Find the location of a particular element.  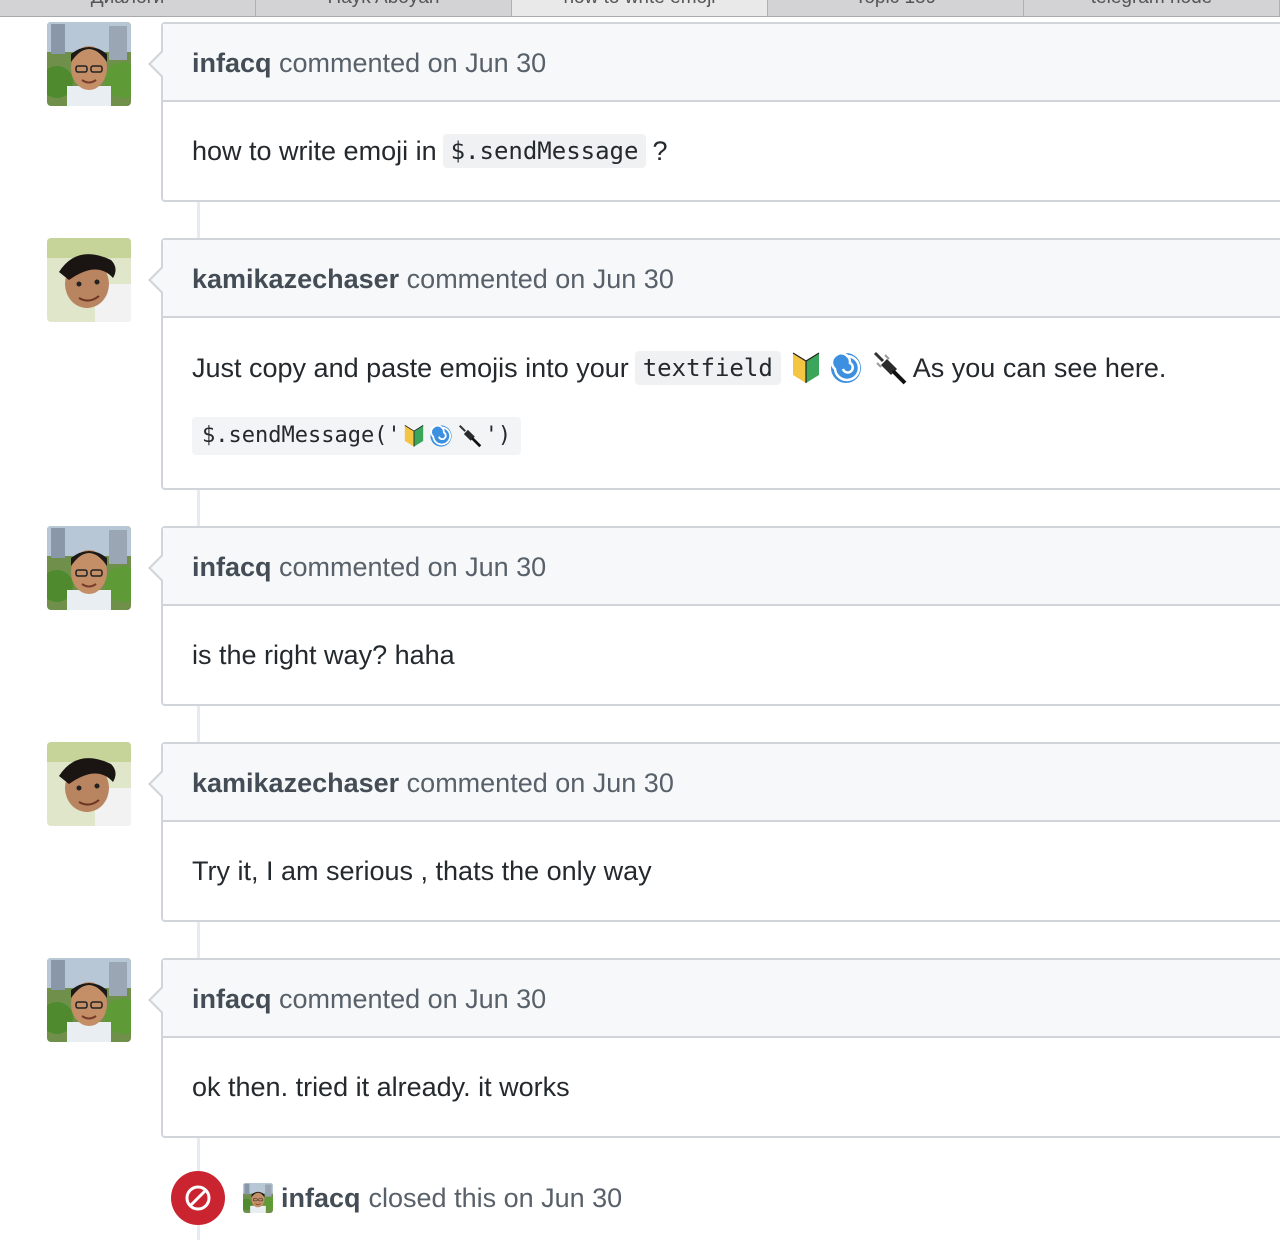

browser-tab: Диалоги is located at coordinates (128, 8).